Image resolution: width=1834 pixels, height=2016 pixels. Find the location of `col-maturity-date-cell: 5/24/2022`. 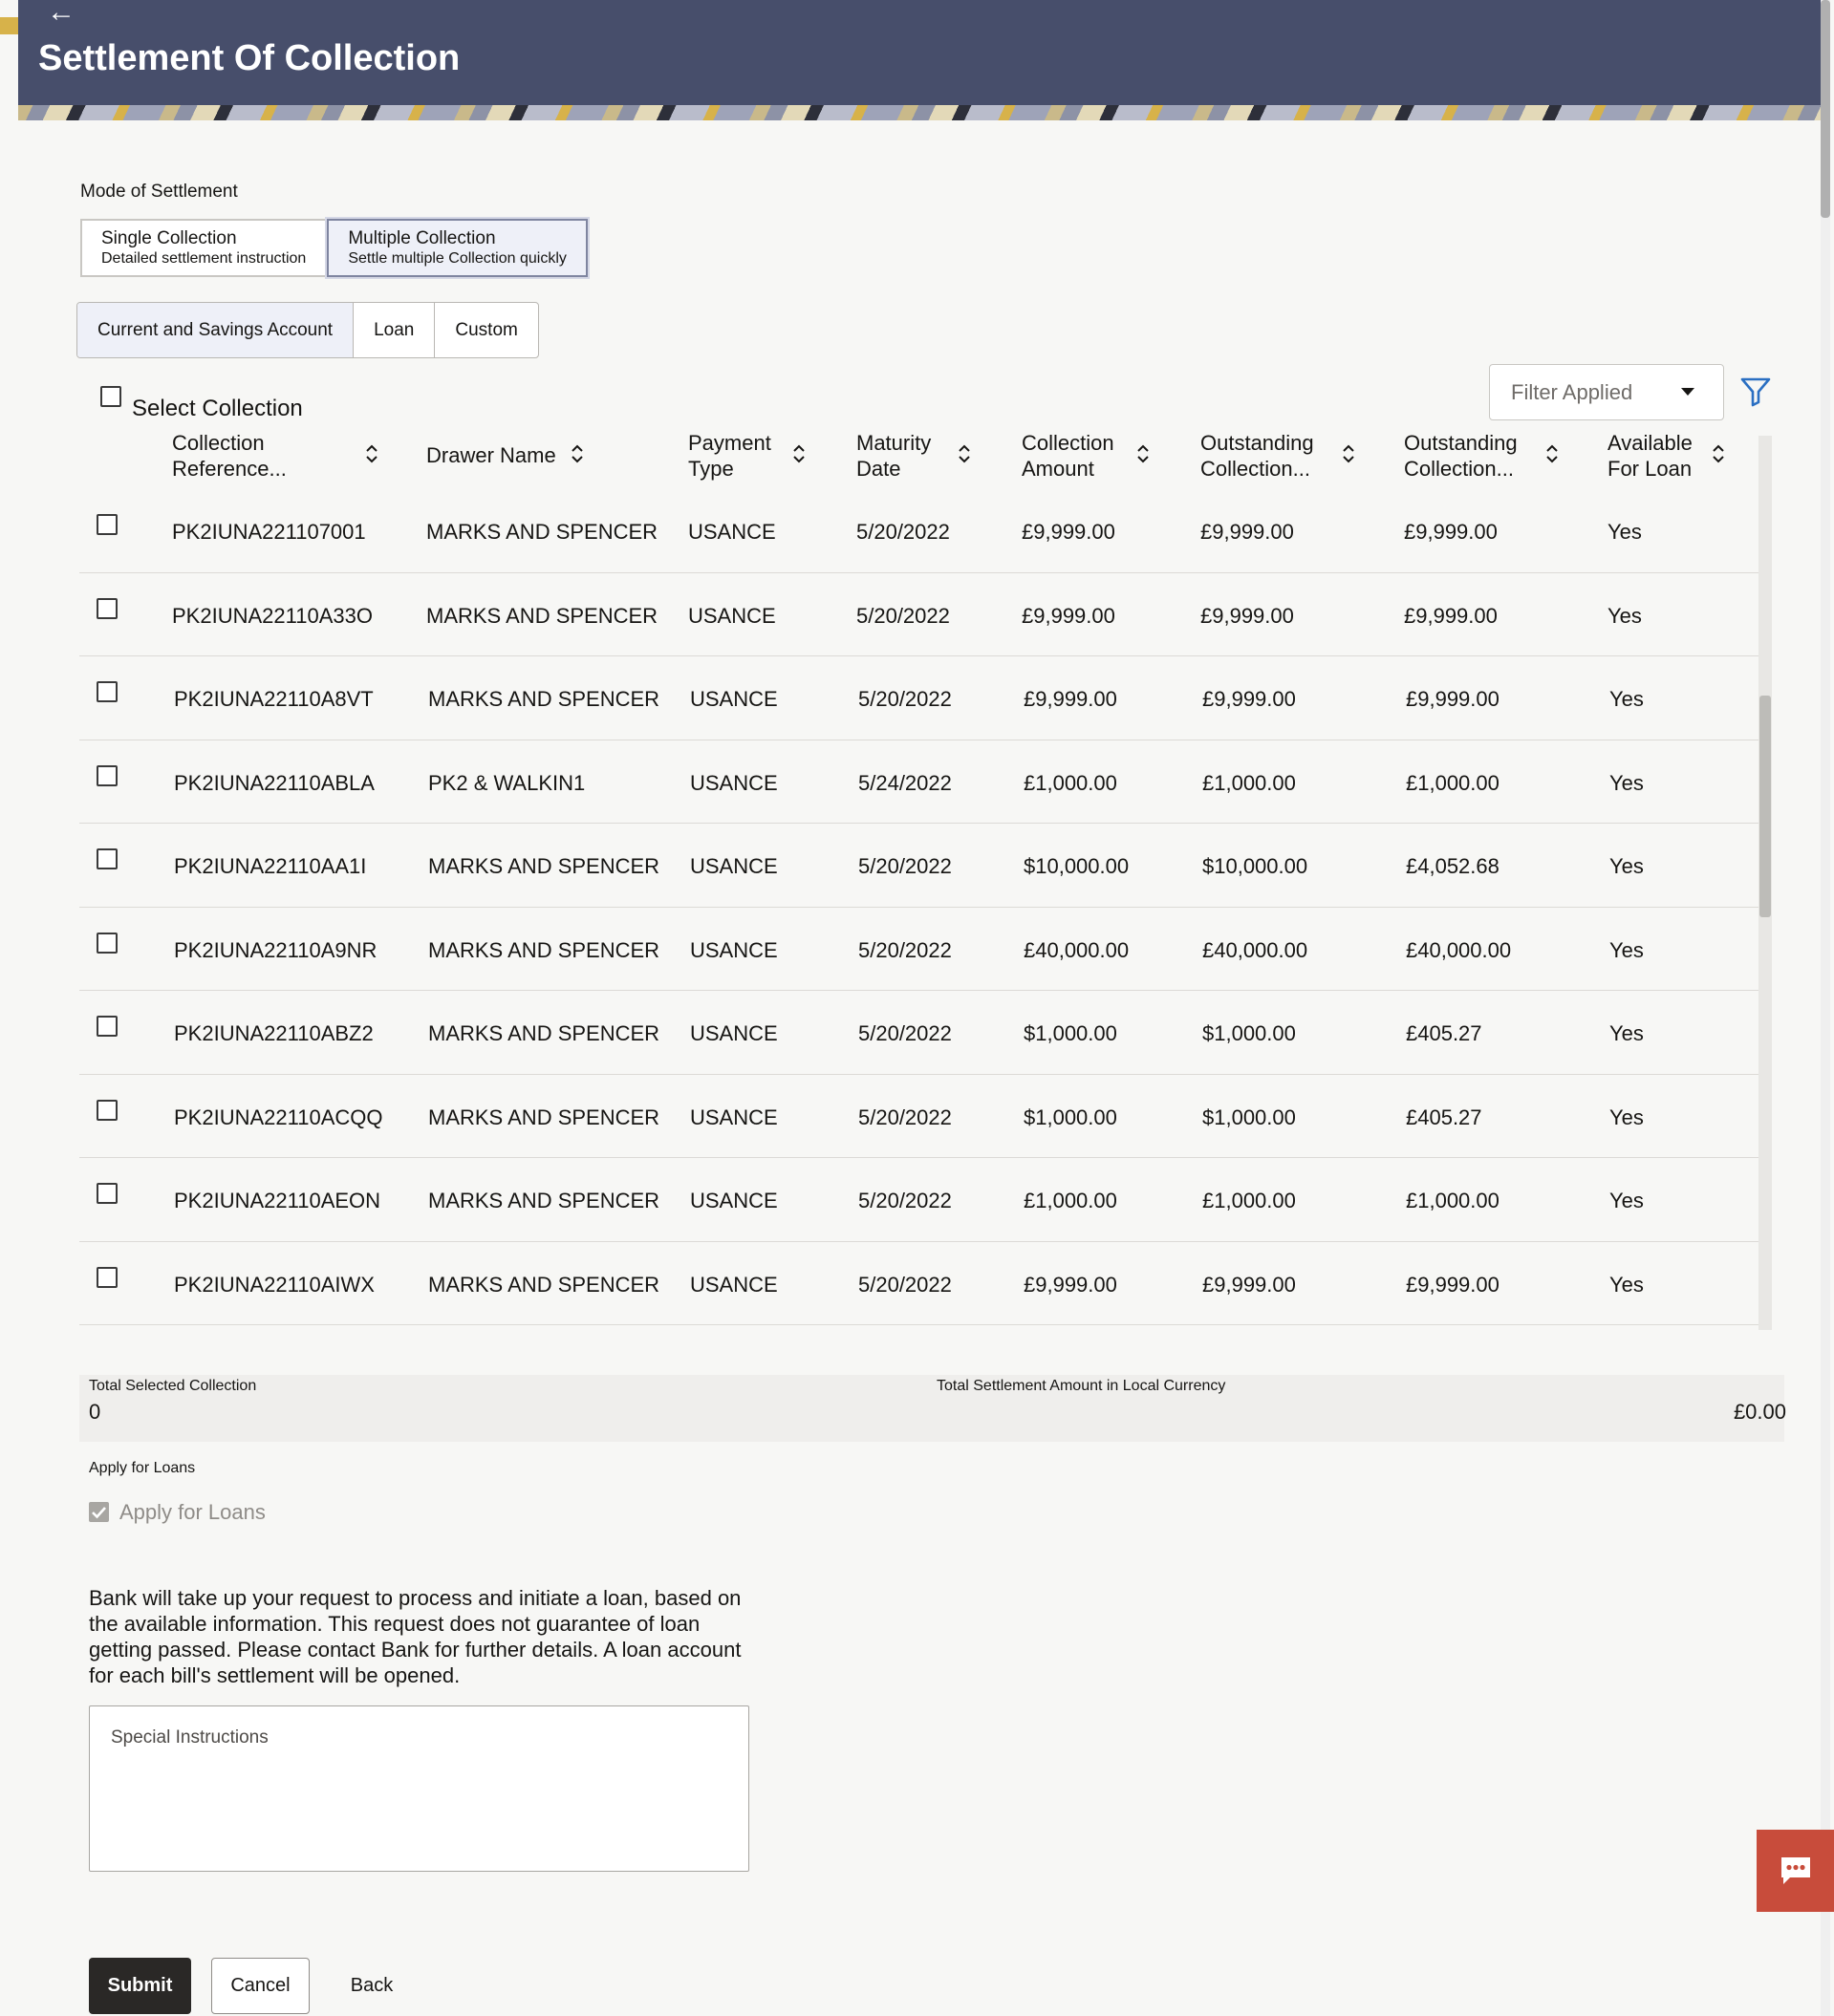

col-maturity-date-cell: 5/24/2022 is located at coordinates (905, 783).